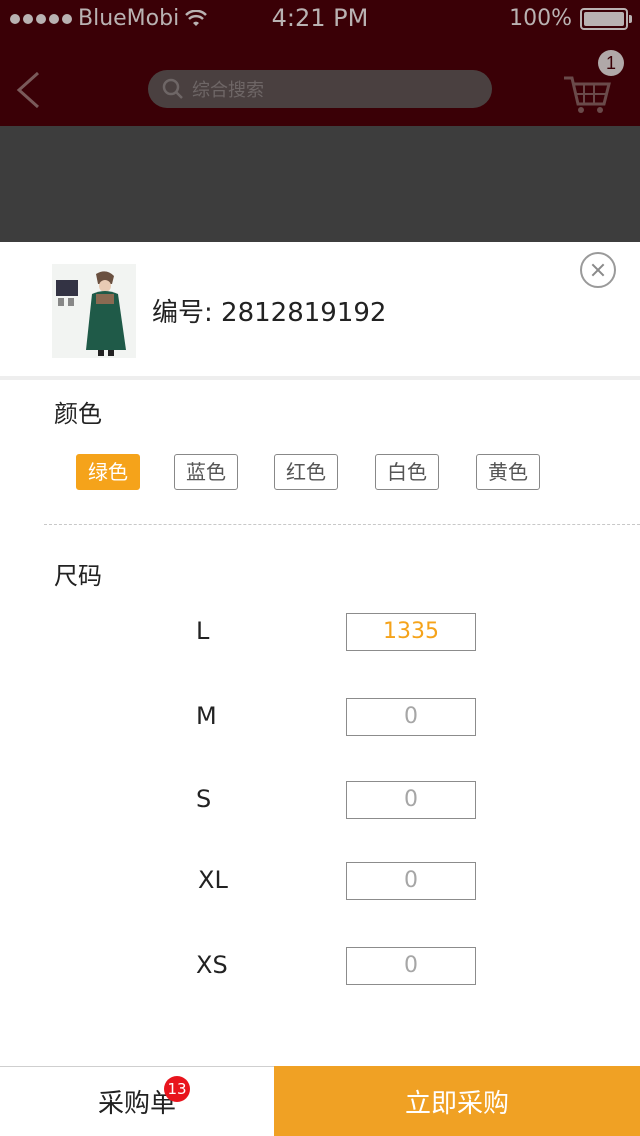 The image size is (640, 1136). I want to click on size-label: XL, so click(213, 880).